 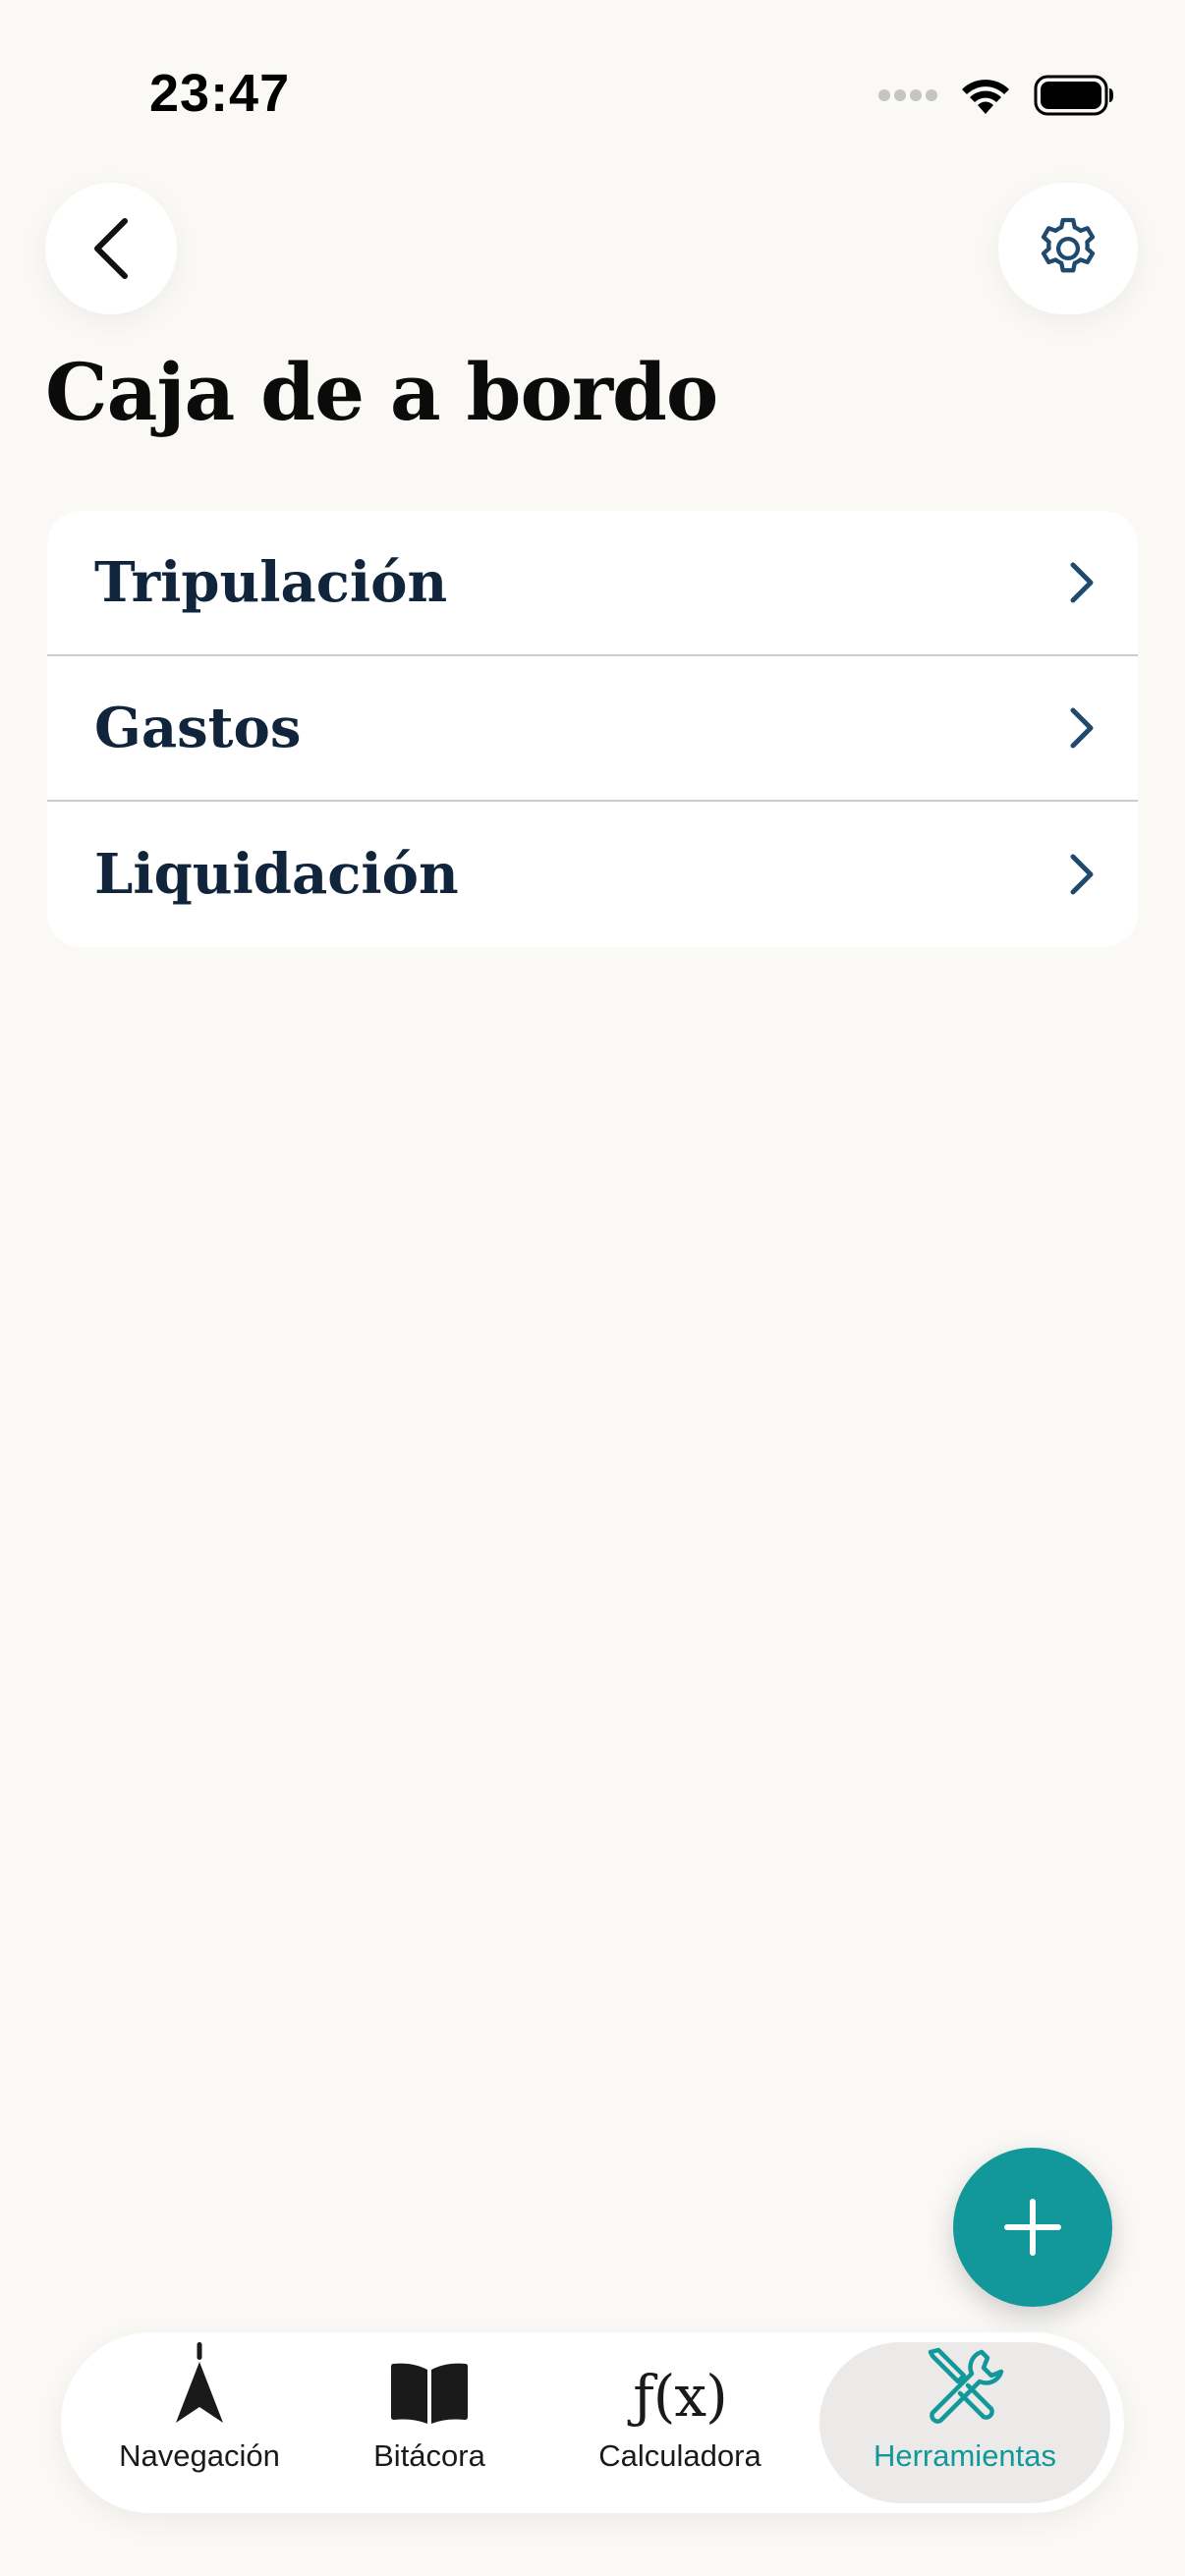 What do you see at coordinates (966, 2385) in the screenshot?
I see `tools-icon` at bounding box center [966, 2385].